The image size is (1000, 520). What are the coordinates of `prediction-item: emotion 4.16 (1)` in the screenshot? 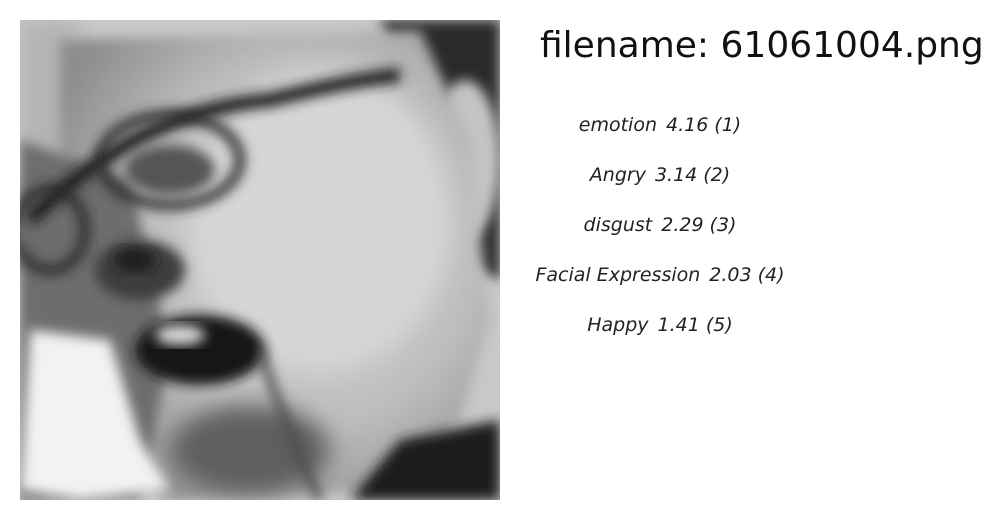 It's located at (660, 125).